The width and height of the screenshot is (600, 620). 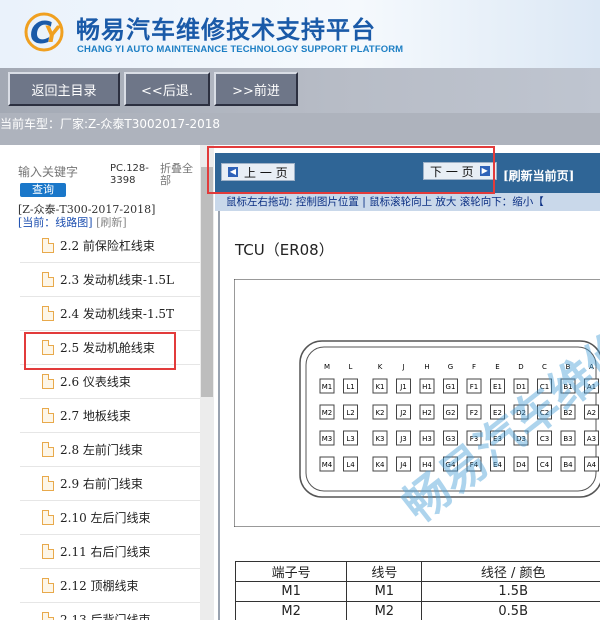 What do you see at coordinates (351, 367) in the screenshot?
I see `column-label: L` at bounding box center [351, 367].